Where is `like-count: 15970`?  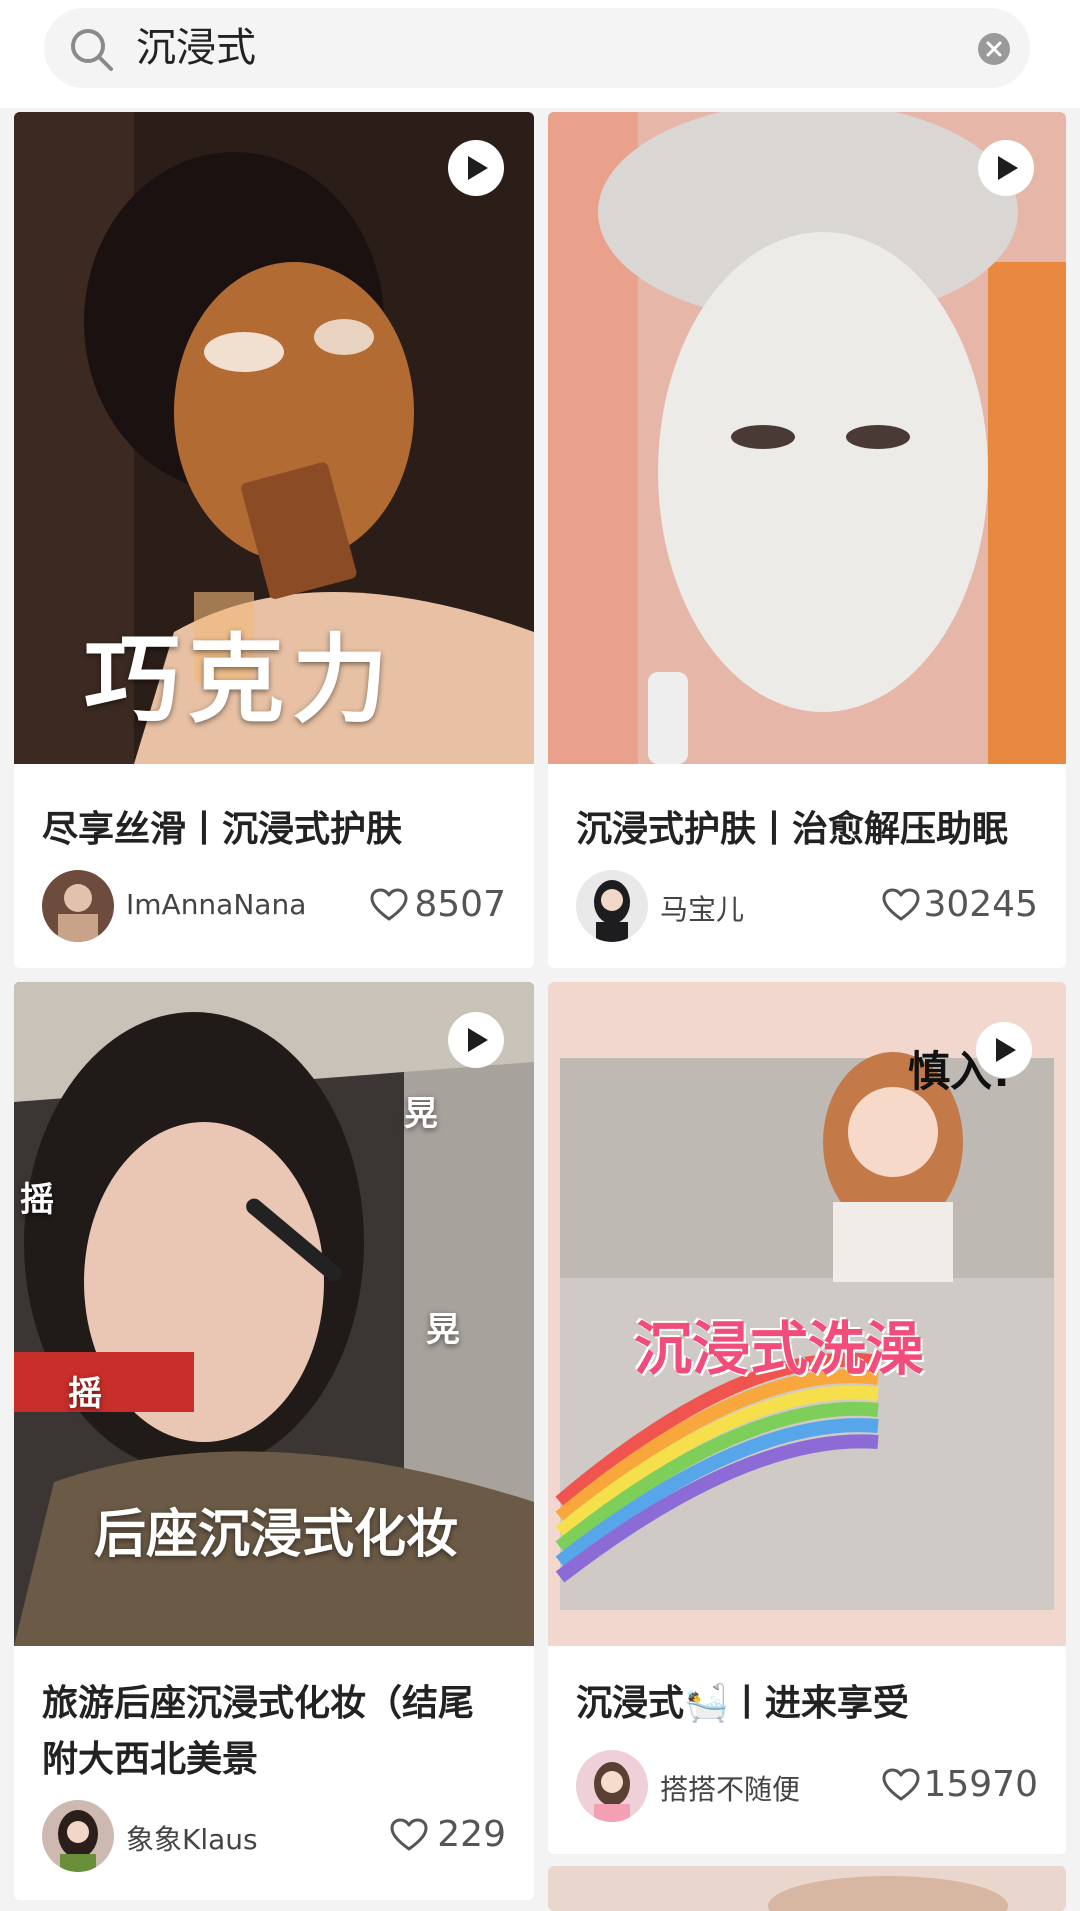
like-count: 15970 is located at coordinates (980, 1784).